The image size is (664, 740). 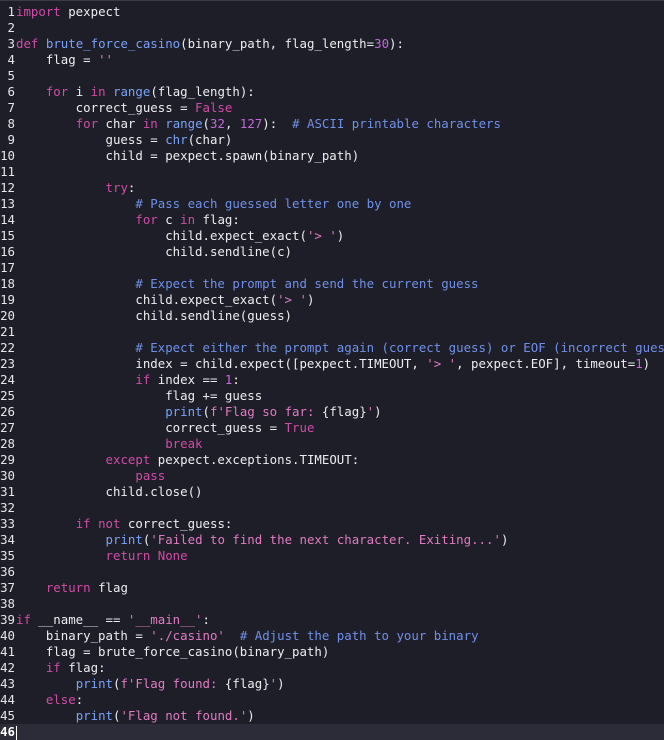 What do you see at coordinates (7, 571) in the screenshot?
I see `line-number: 36` at bounding box center [7, 571].